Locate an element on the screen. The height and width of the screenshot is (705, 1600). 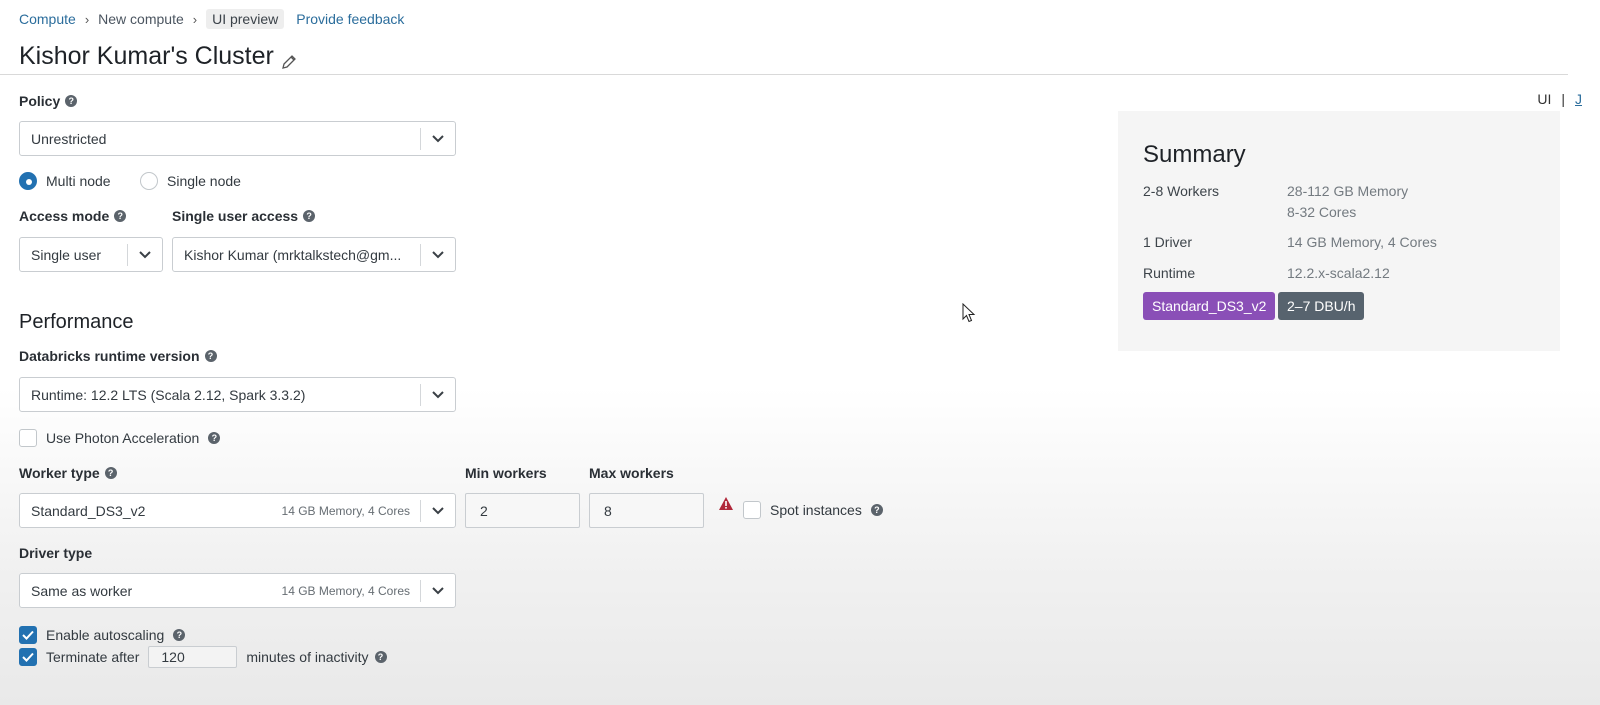
worker-type-label-text: Worker type is located at coordinates (59, 473).